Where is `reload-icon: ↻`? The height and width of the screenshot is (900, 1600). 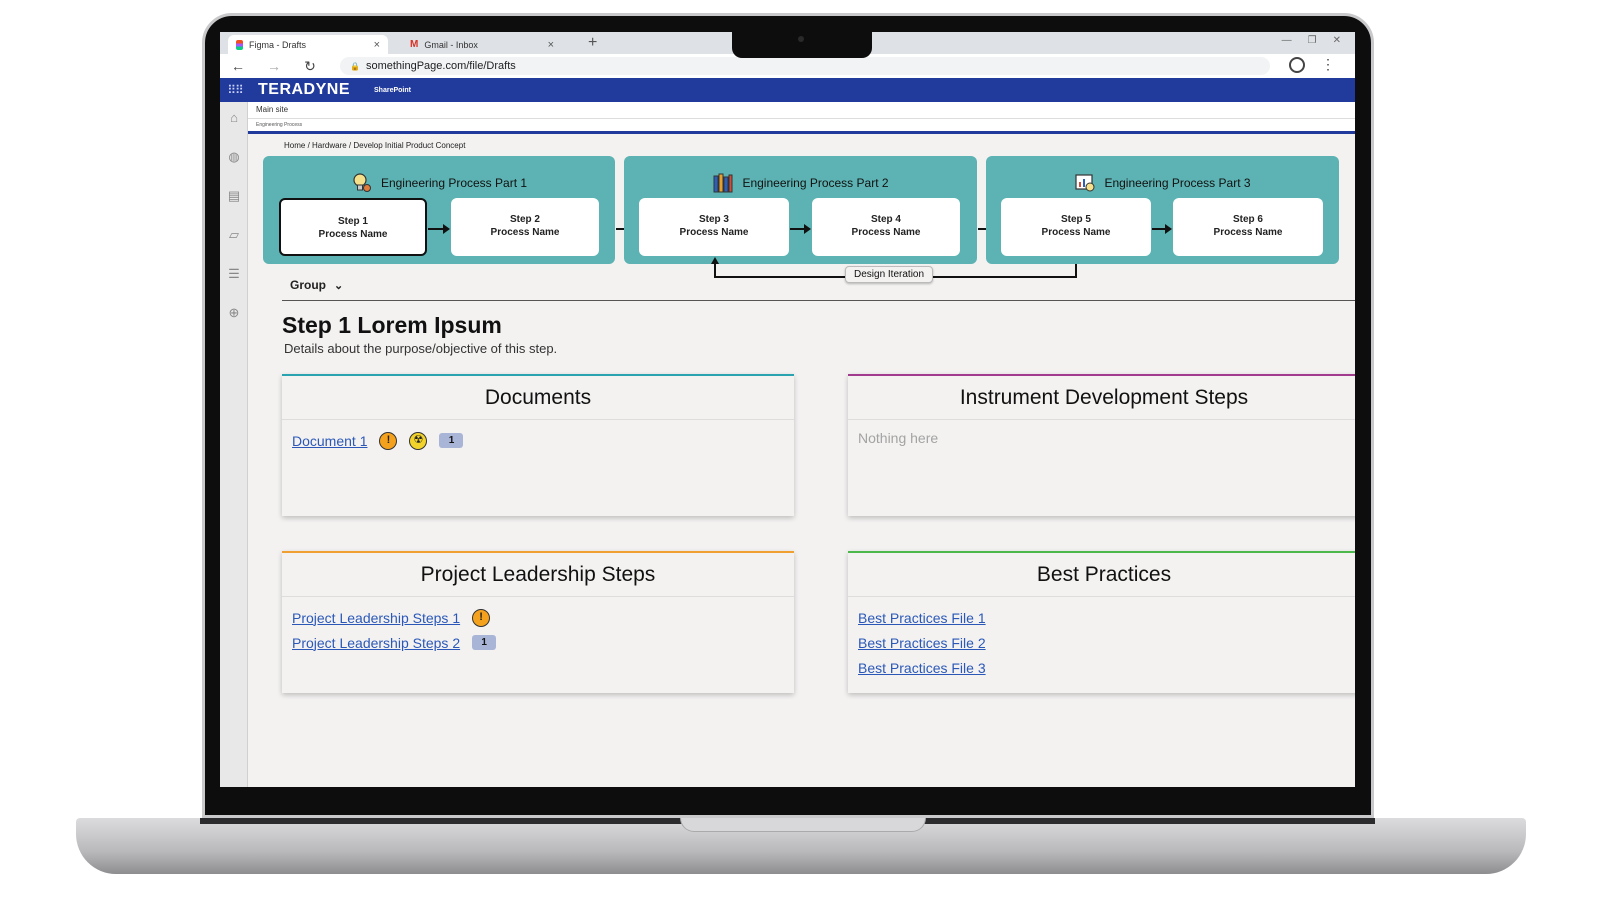
reload-icon: ↻ is located at coordinates (310, 66).